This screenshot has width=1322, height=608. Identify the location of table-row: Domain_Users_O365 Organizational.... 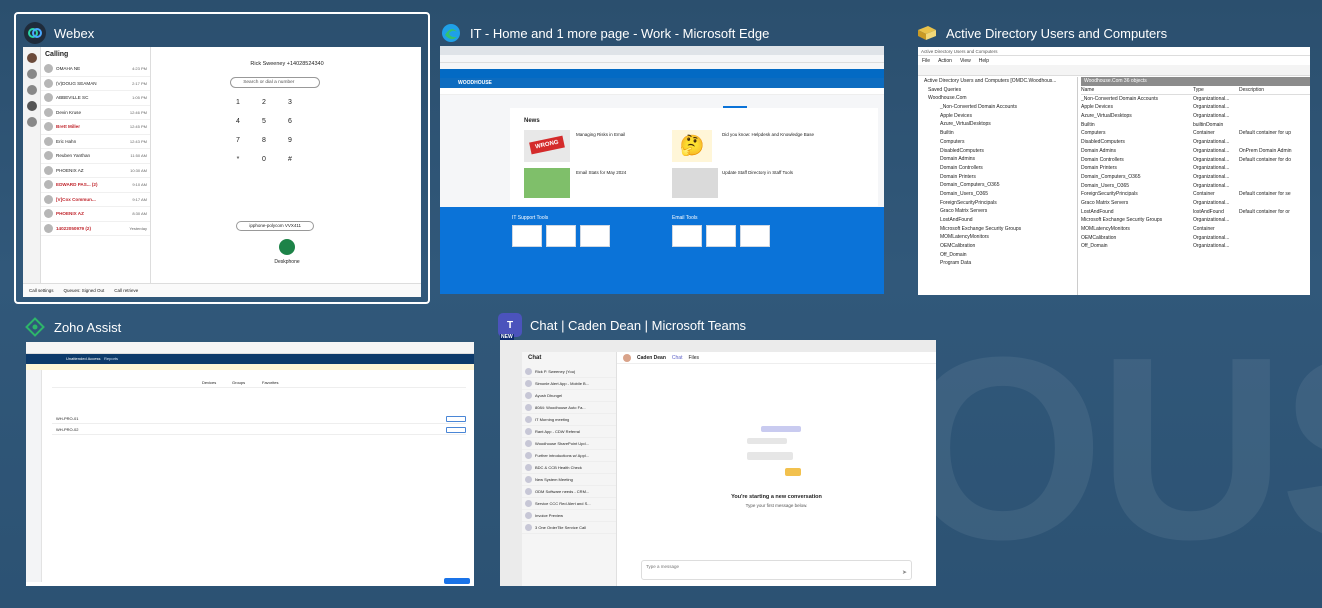
(1195, 186).